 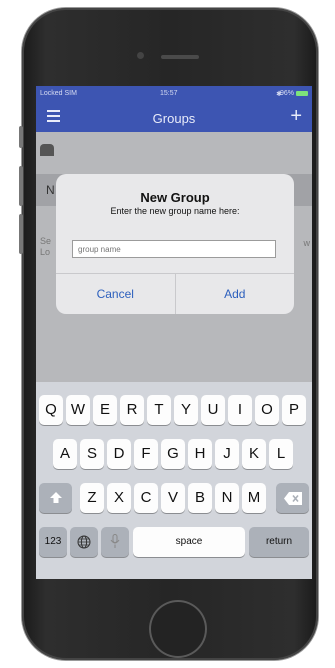 What do you see at coordinates (21, 234) in the screenshot?
I see `volume-down-button` at bounding box center [21, 234].